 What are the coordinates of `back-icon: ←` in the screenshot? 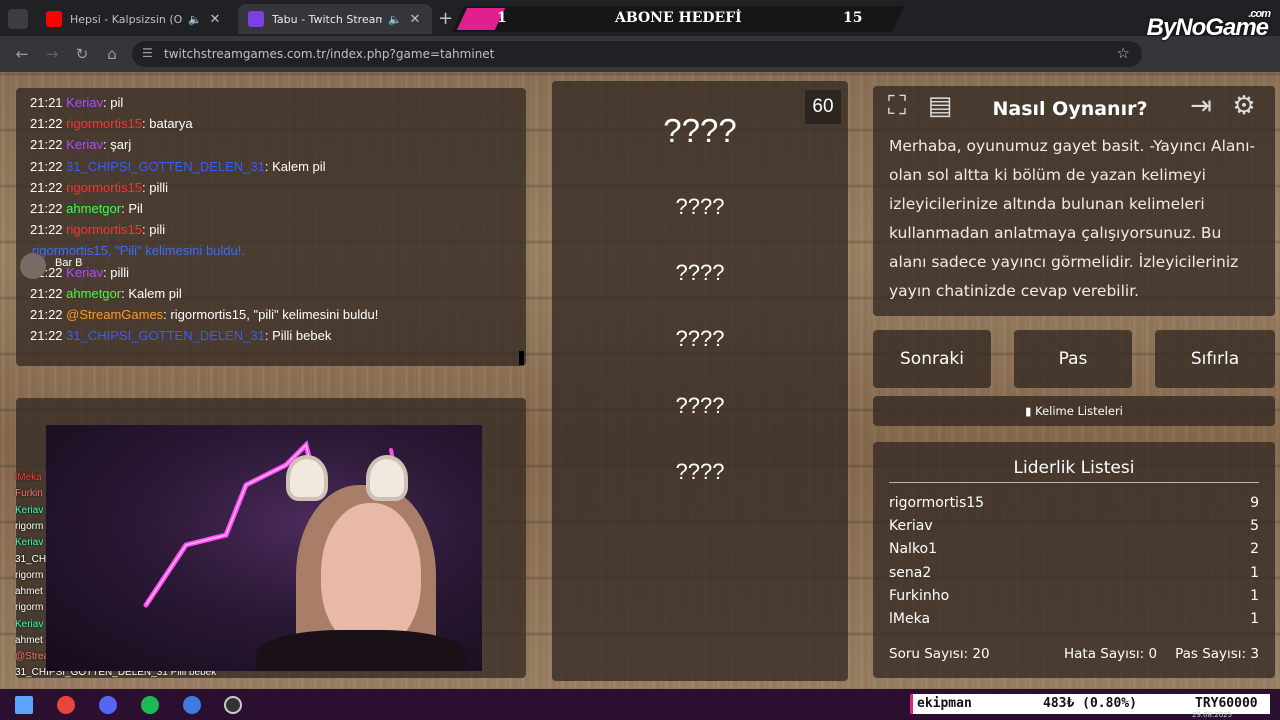 It's located at (22, 54).